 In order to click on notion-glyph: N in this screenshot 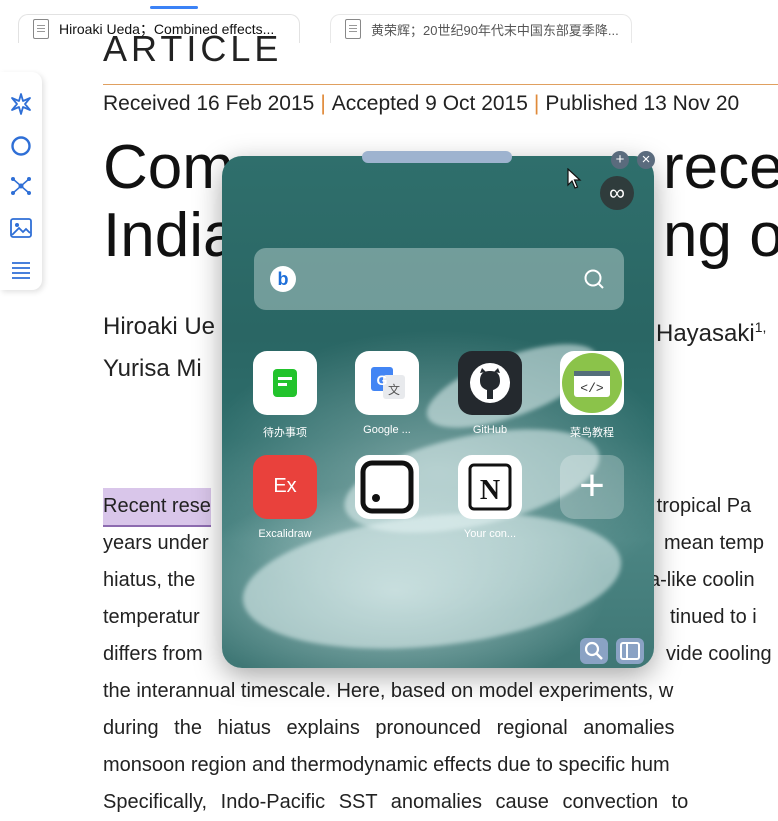, I will do `click(490, 490)`.